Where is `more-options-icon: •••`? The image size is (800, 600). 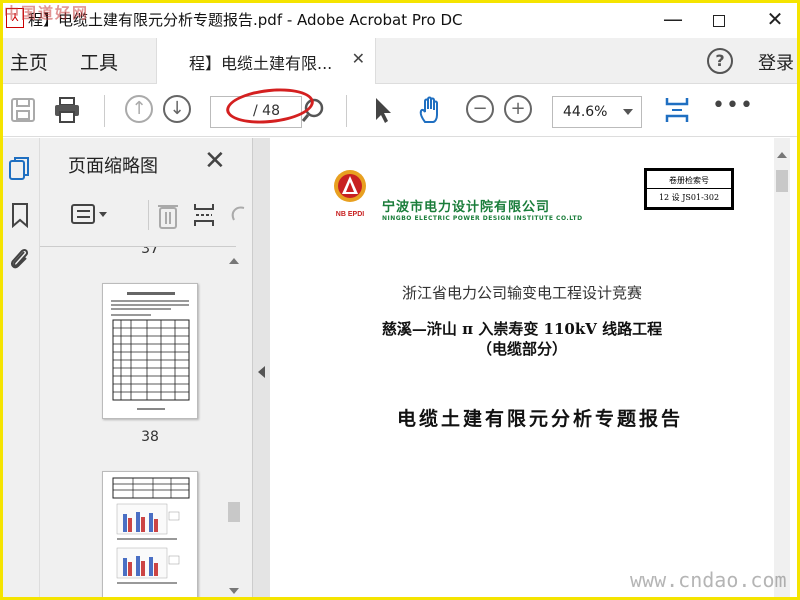
more-options-icon: ••• is located at coordinates (732, 110).